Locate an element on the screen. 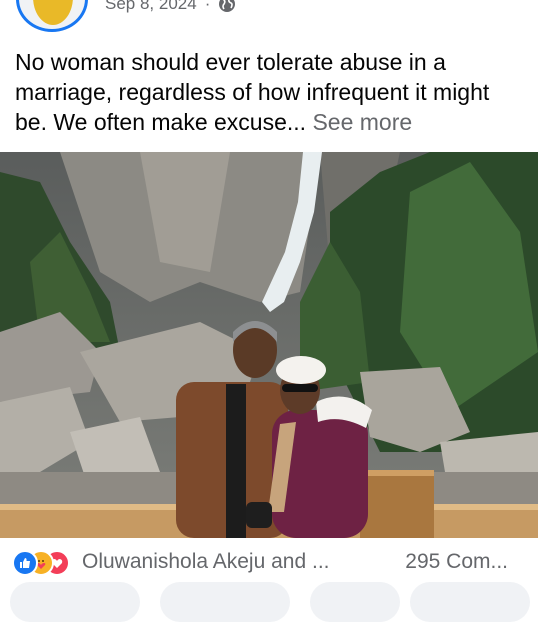  action-bar is located at coordinates (269, 602).